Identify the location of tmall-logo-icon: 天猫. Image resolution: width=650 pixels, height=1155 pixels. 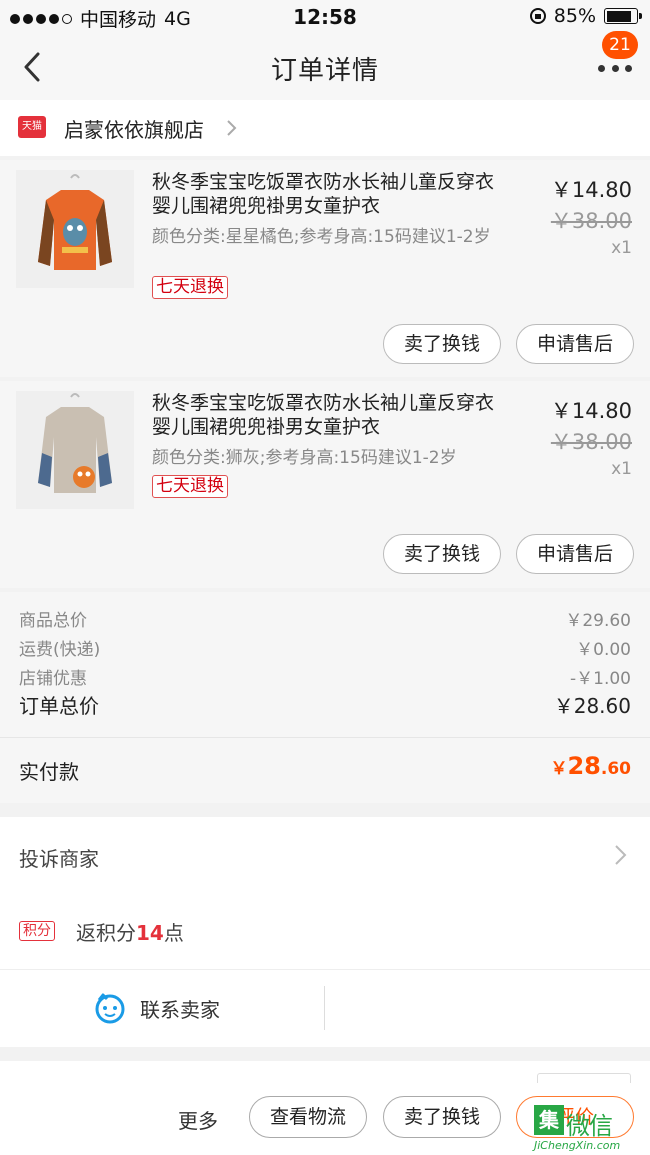
(32, 127).